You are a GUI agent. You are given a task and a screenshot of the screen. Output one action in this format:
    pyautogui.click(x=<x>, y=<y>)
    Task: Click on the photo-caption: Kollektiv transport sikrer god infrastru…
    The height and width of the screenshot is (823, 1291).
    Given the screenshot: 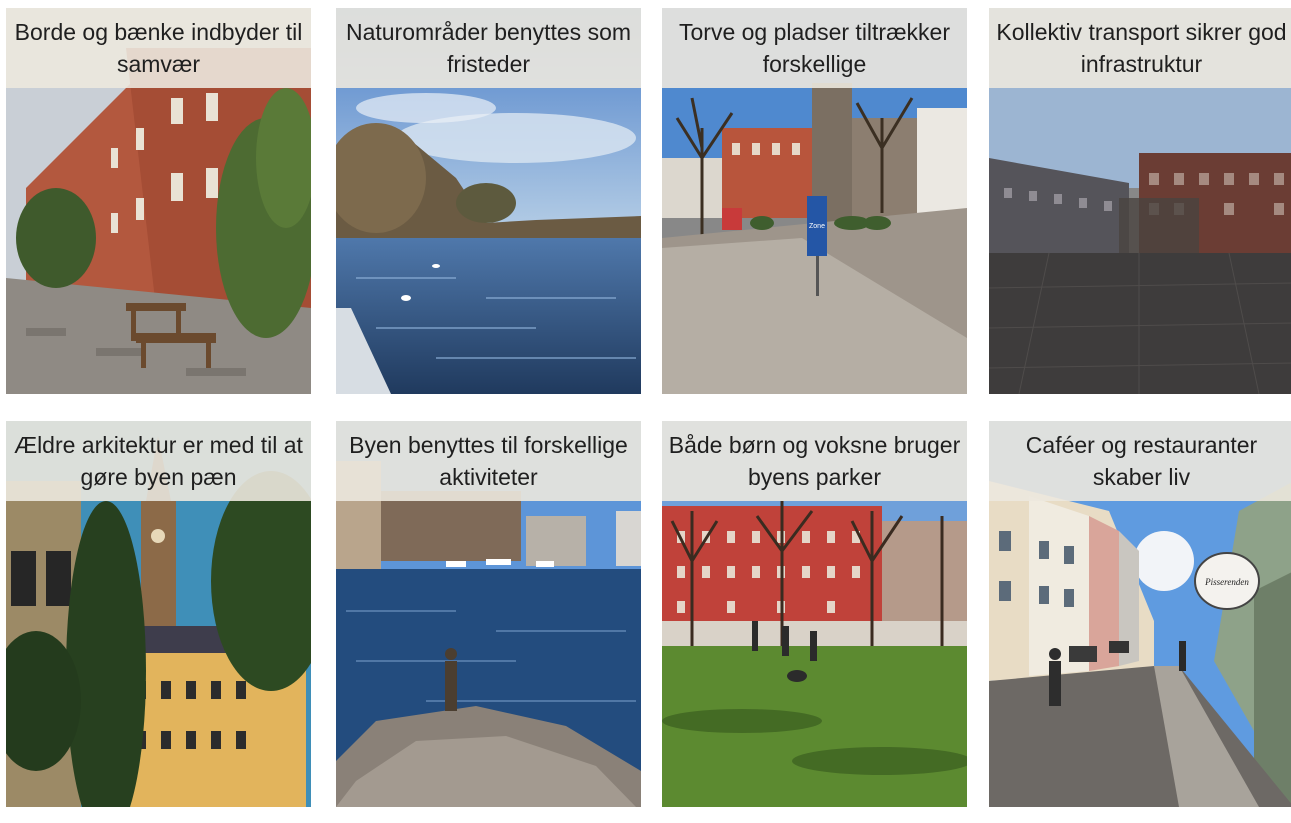 What is the action you would take?
    pyautogui.click(x=1140, y=48)
    